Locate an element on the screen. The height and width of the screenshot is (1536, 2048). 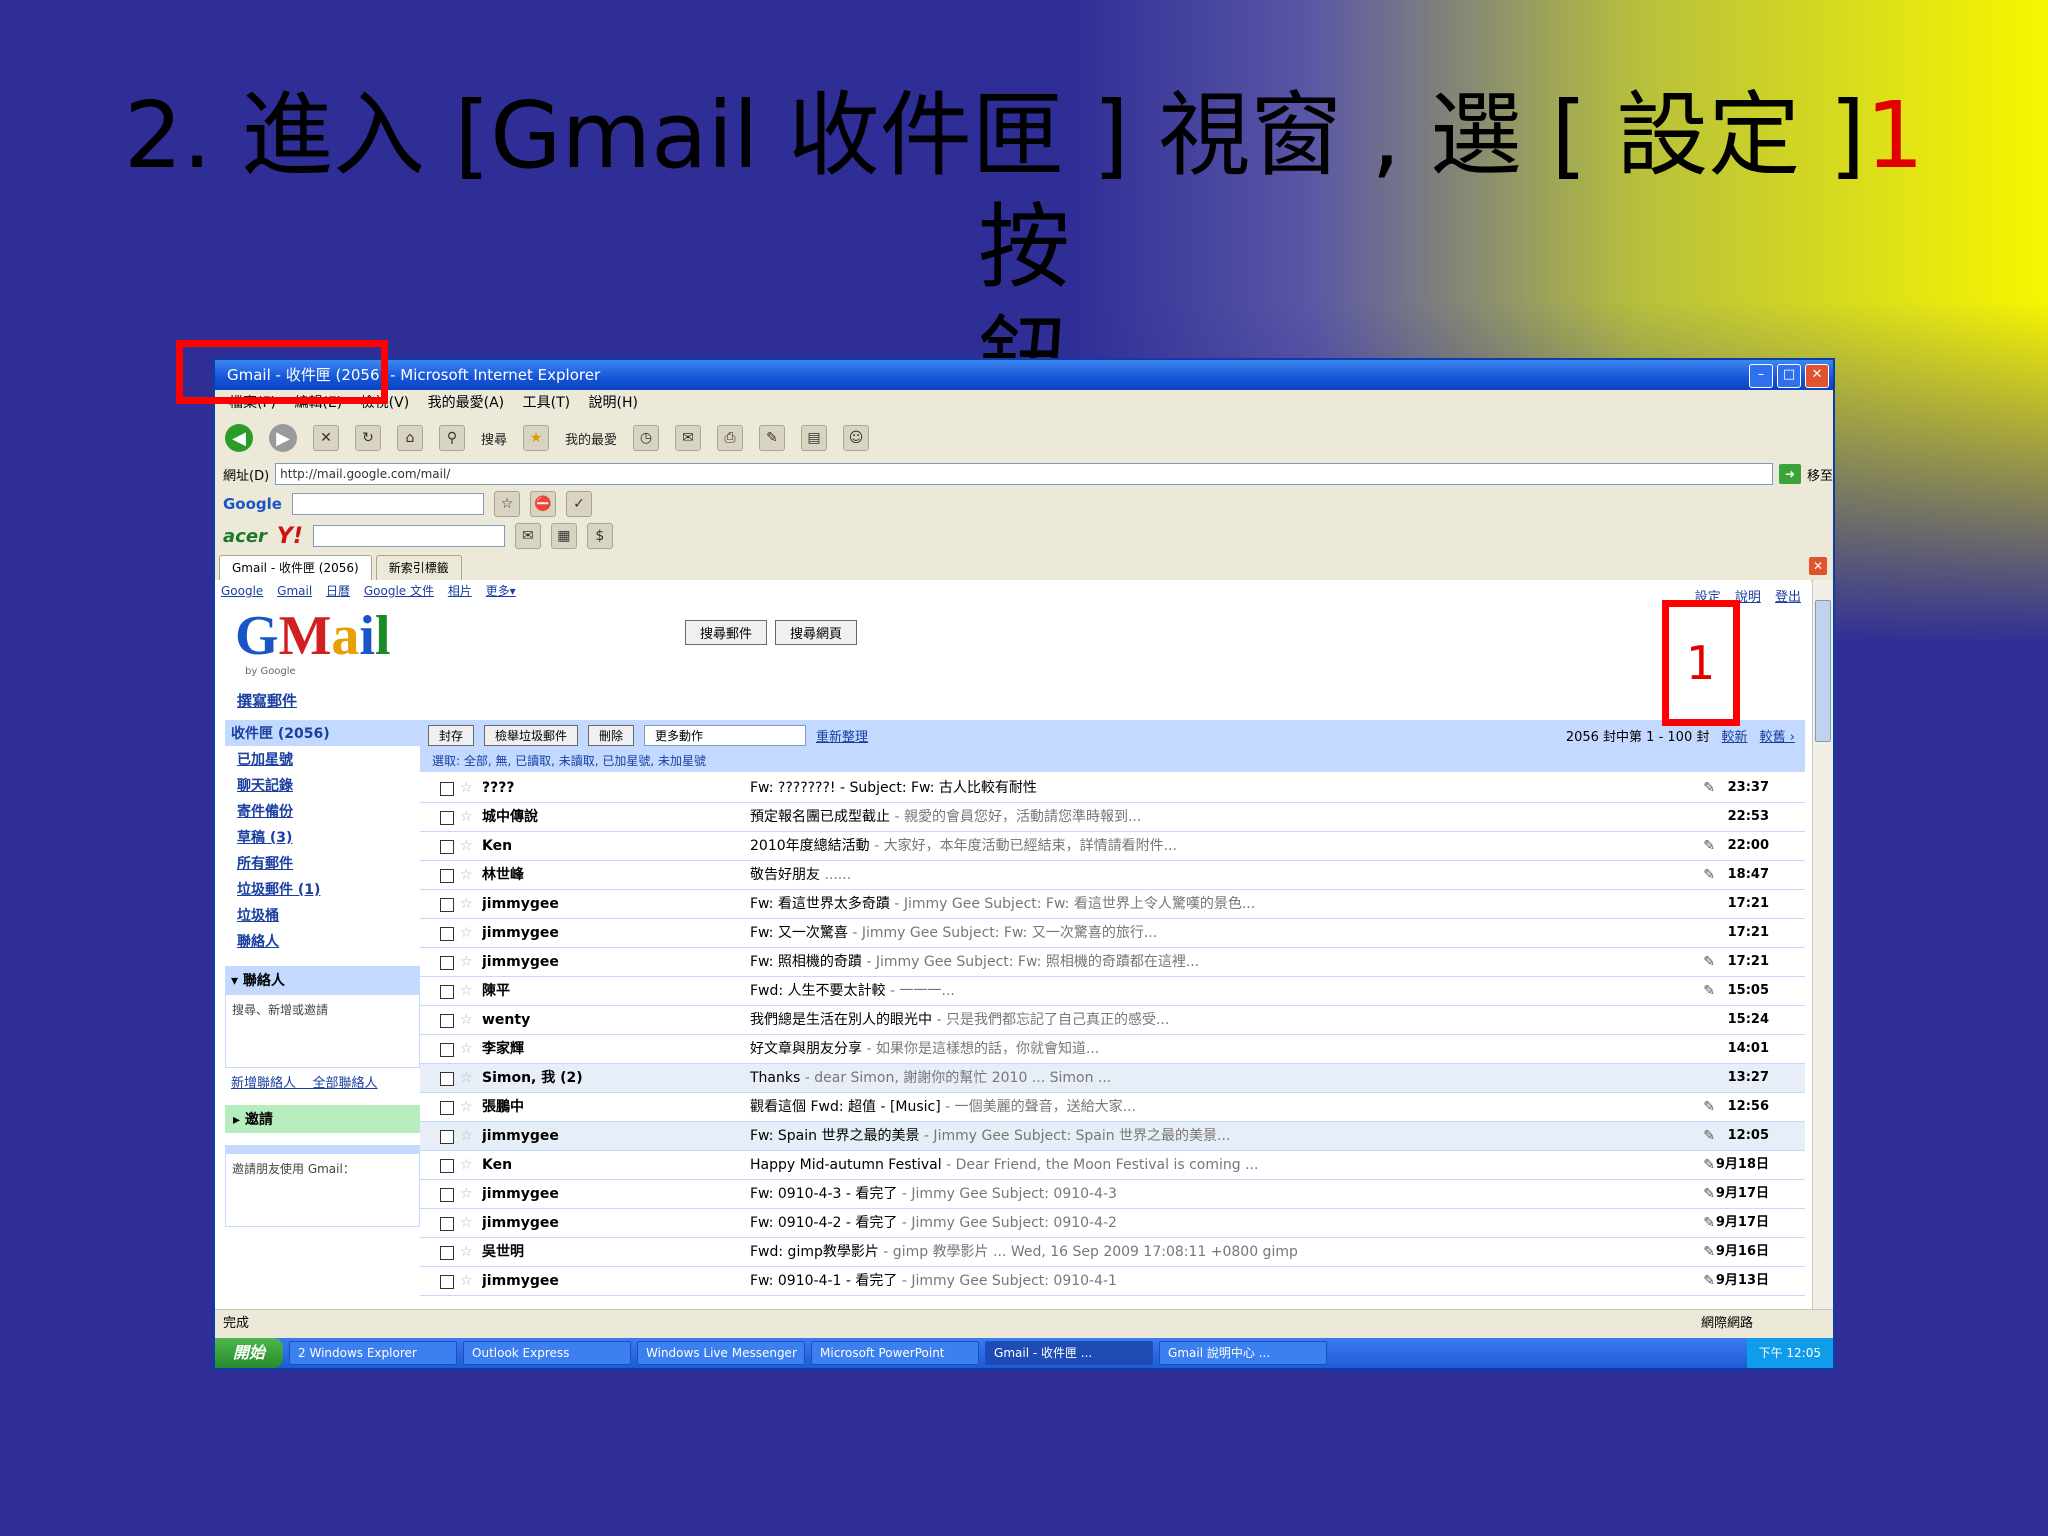
scrollbar-thumb is located at coordinates (1823, 671).